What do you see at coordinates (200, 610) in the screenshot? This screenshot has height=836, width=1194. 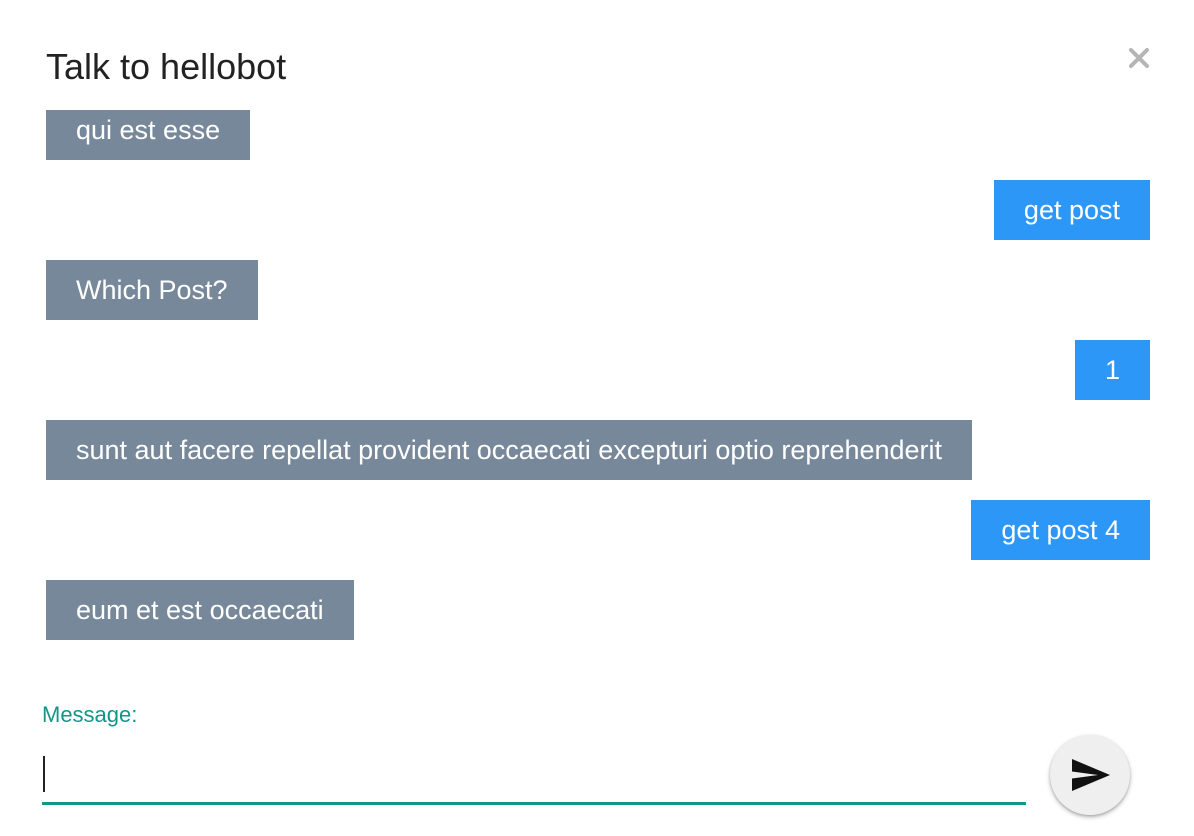 I see `bot-message: eum et est occaecati` at bounding box center [200, 610].